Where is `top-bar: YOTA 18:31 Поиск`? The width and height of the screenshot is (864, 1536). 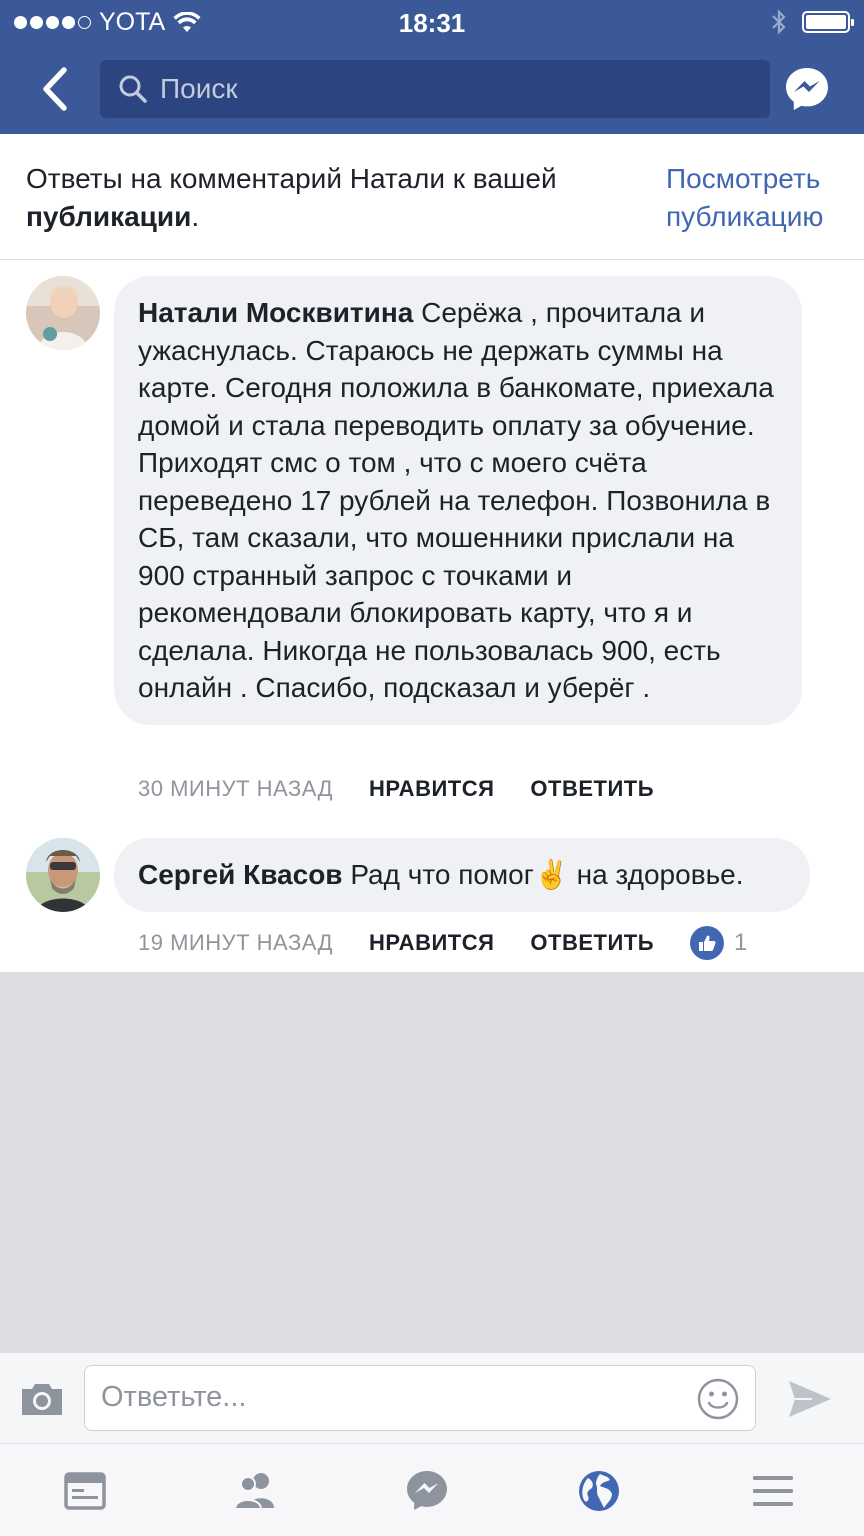
top-bar: YOTA 18:31 Поиск is located at coordinates (432, 67).